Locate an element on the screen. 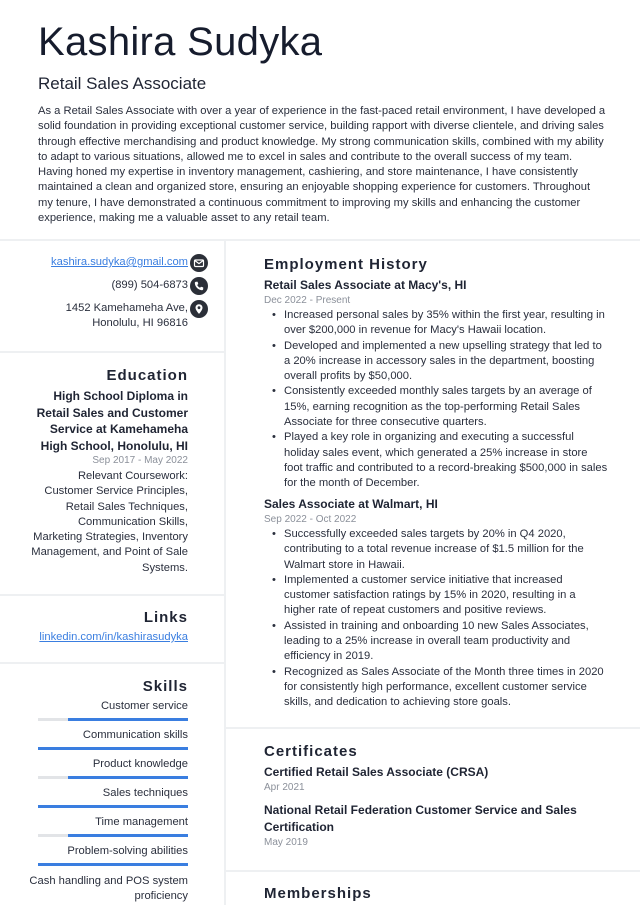 The height and width of the screenshot is (905, 640). skill-label: Sales techniques is located at coordinates (145, 793).